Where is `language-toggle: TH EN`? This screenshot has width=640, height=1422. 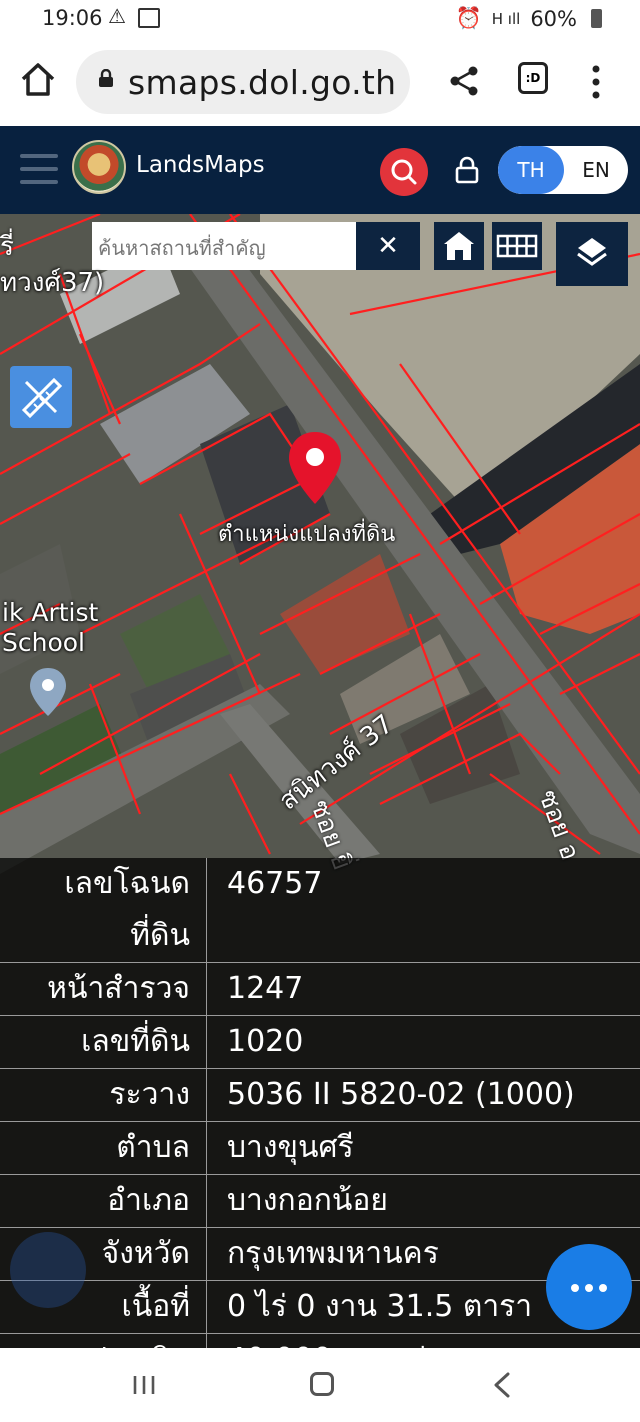
language-toggle: TH EN is located at coordinates (563, 170).